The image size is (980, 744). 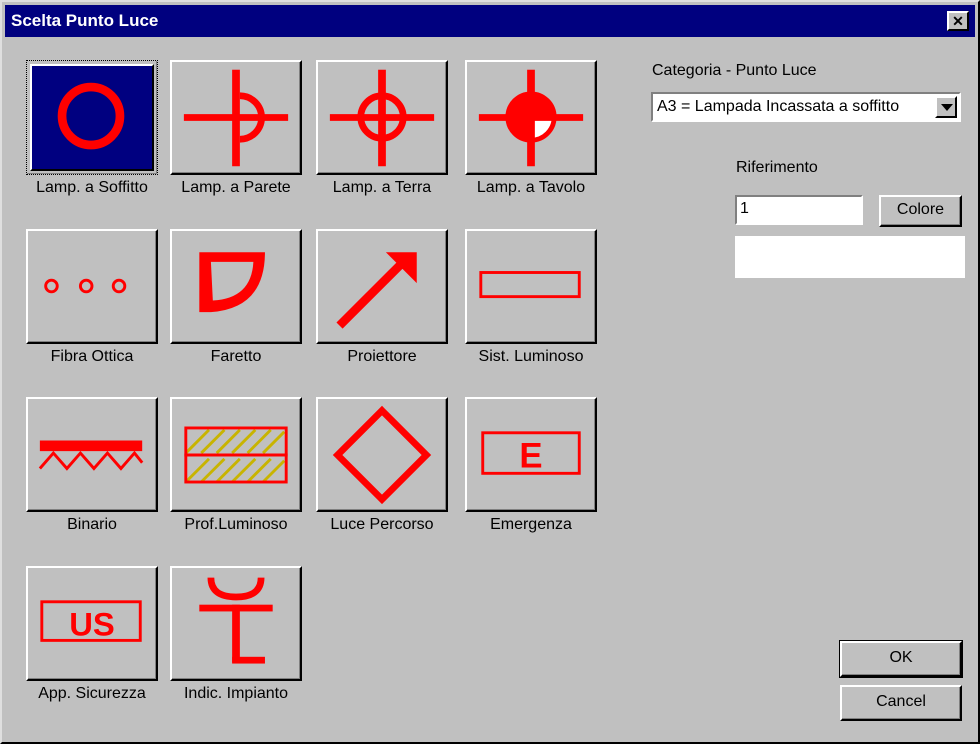 I want to click on symbol-label: Indic. Impianto, so click(x=236, y=693).